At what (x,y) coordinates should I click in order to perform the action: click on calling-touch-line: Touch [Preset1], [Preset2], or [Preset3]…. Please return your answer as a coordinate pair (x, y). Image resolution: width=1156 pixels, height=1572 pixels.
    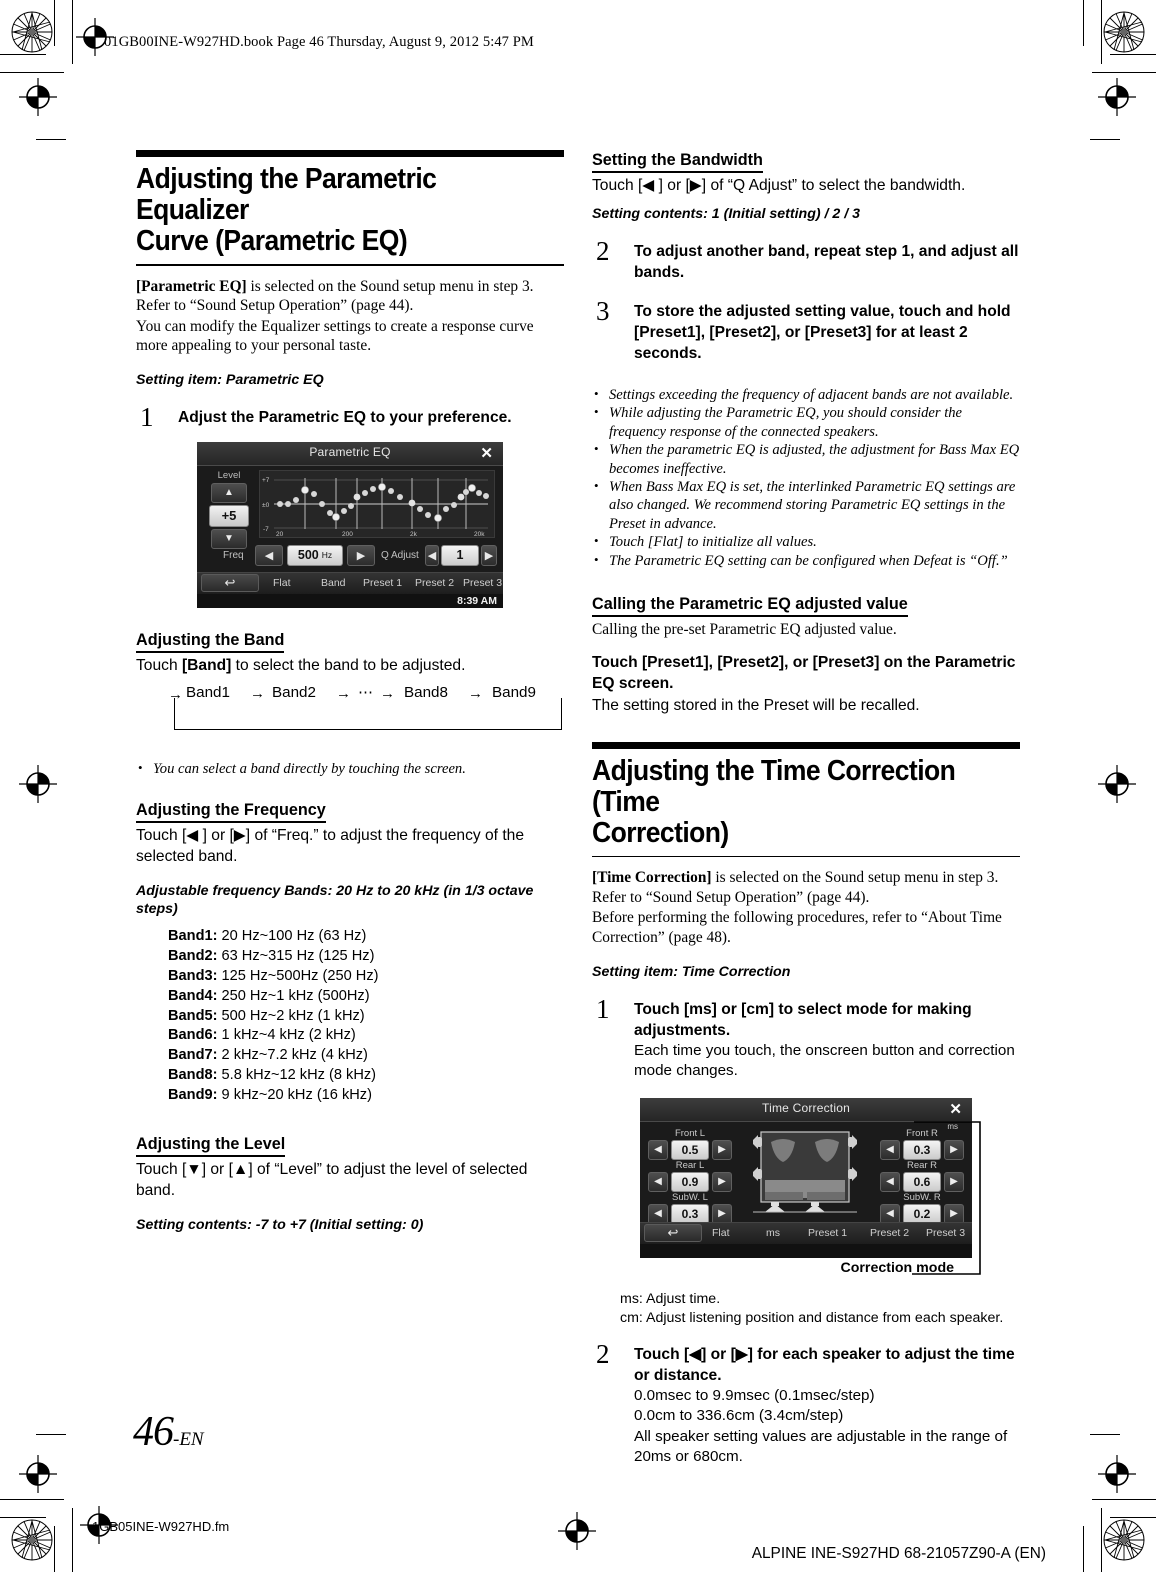
    Looking at the image, I should click on (804, 672).